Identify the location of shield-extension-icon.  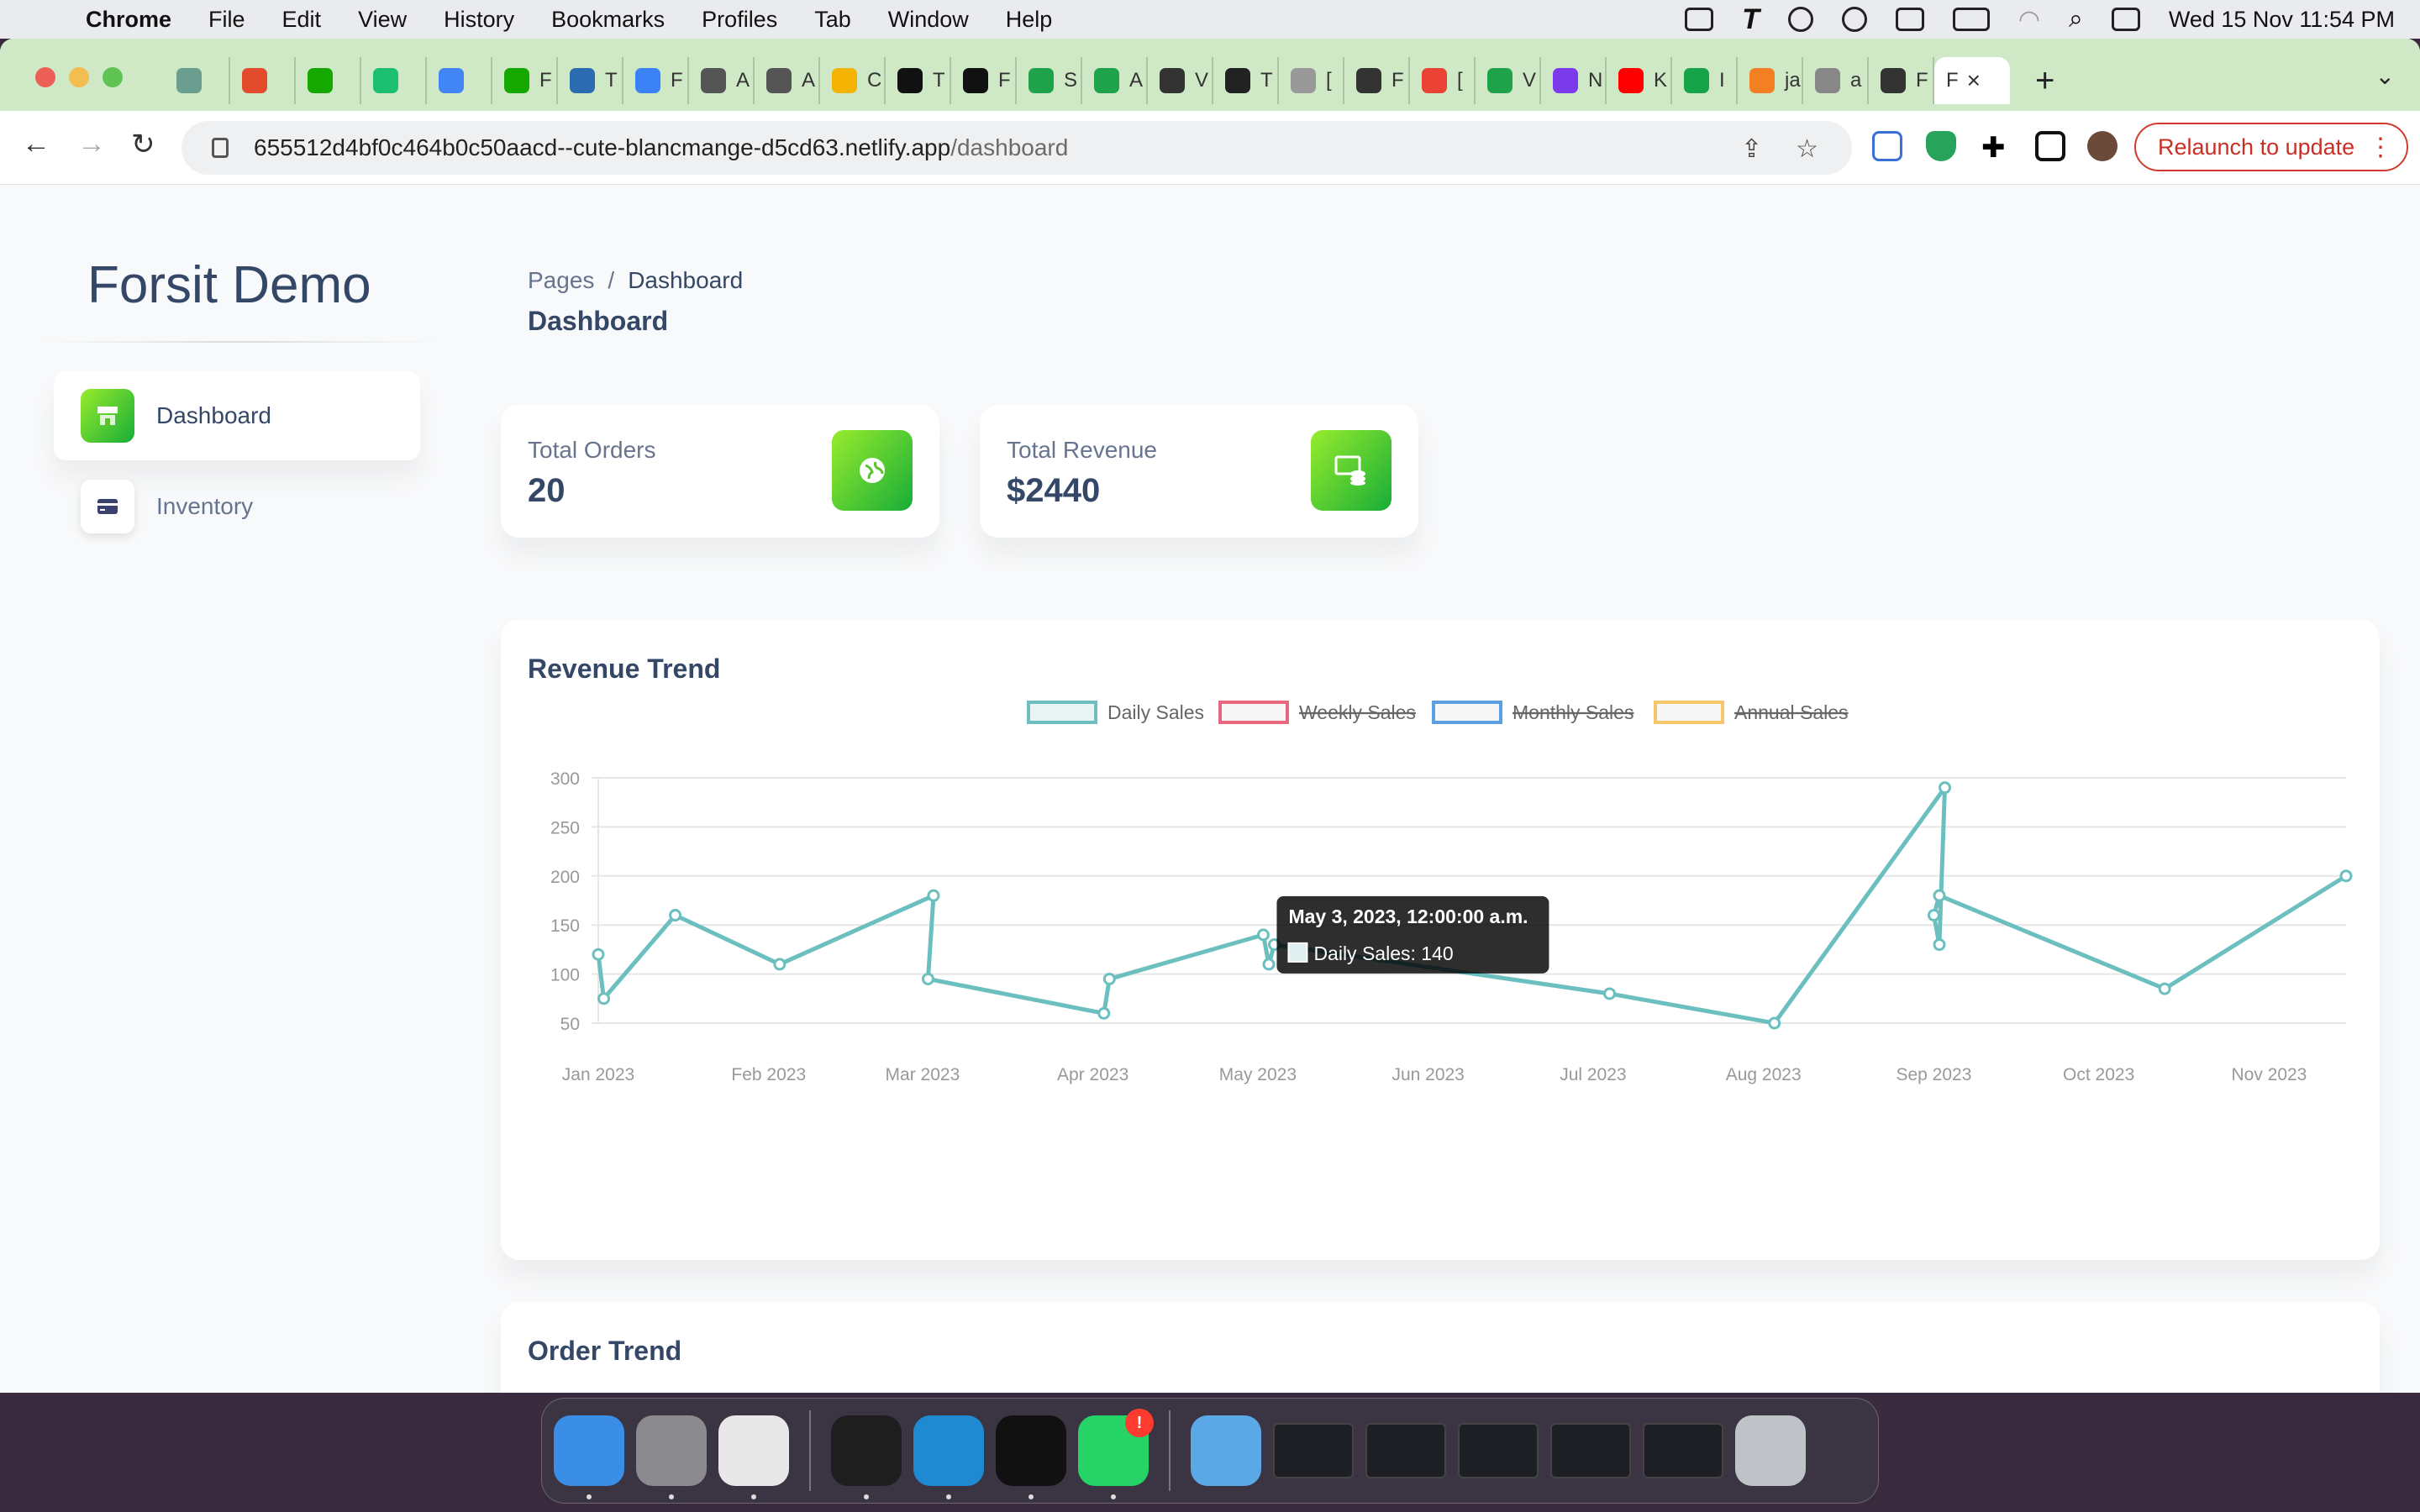
(1941, 146).